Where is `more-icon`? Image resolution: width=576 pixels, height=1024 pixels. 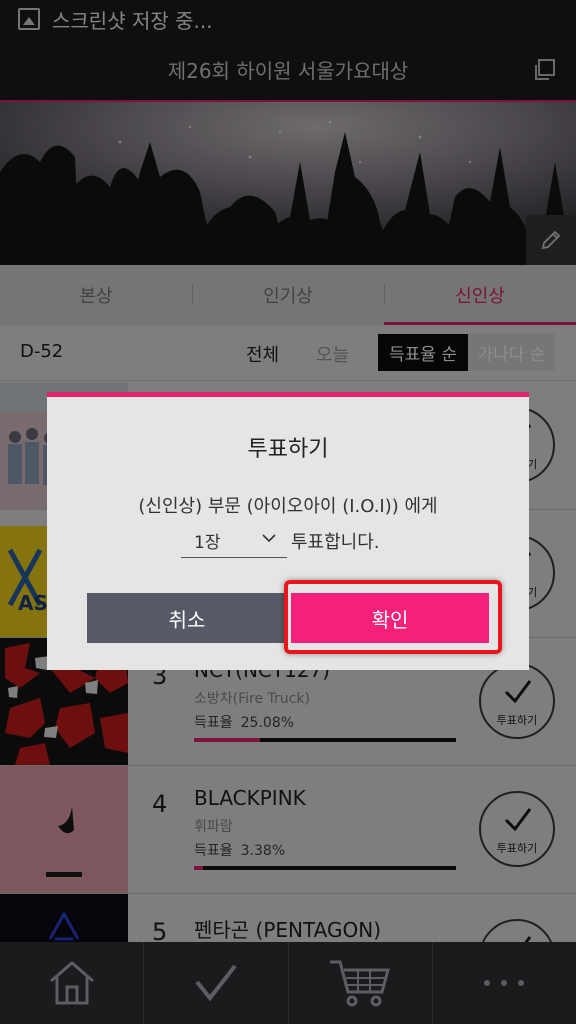
more-icon is located at coordinates (504, 983).